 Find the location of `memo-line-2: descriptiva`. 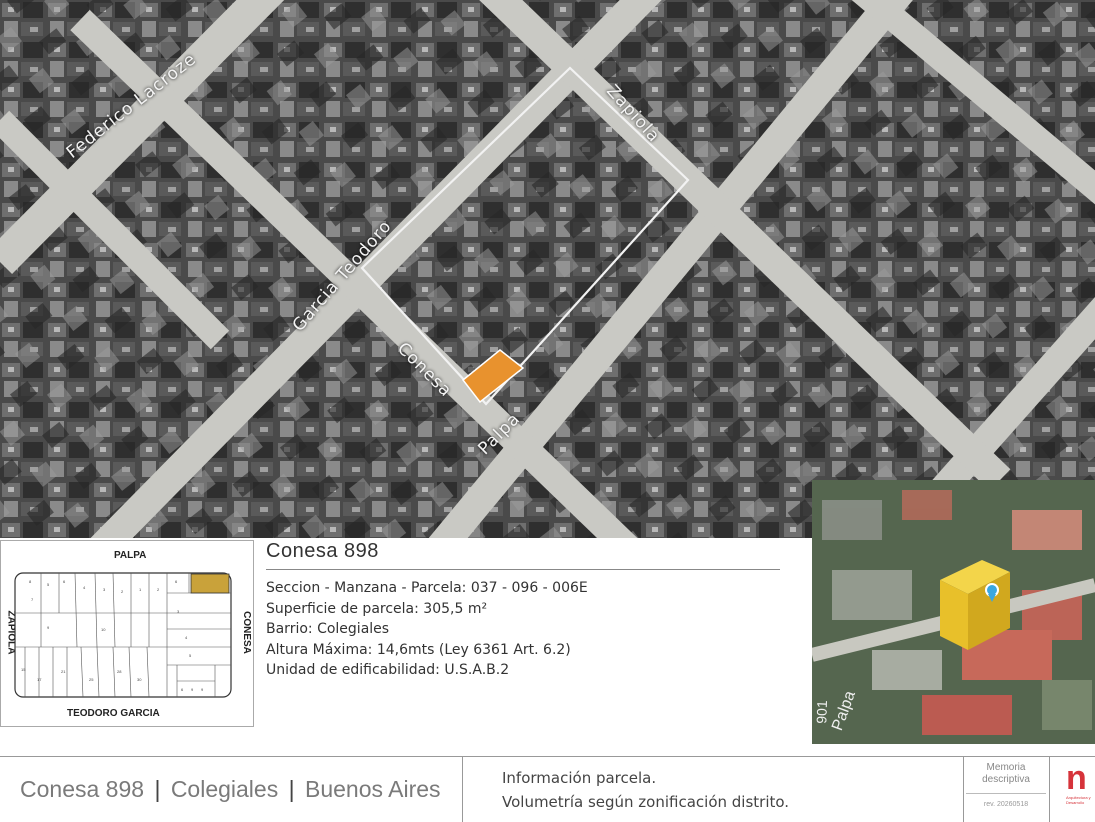

memo-line-2: descriptiva is located at coordinates (1006, 779).